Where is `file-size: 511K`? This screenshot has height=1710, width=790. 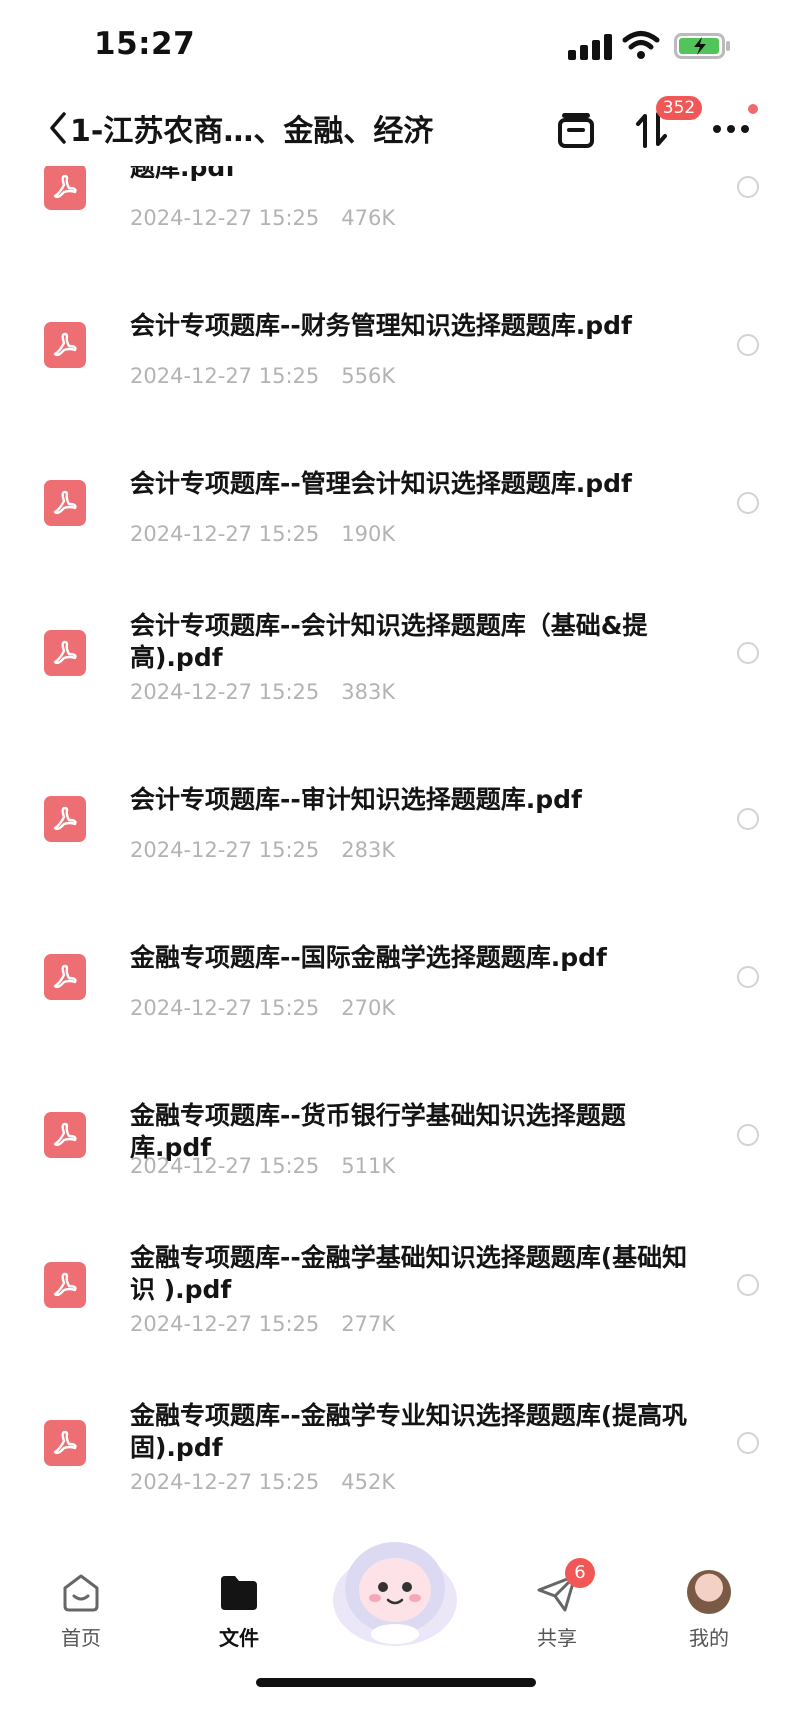
file-size: 511K is located at coordinates (368, 1166).